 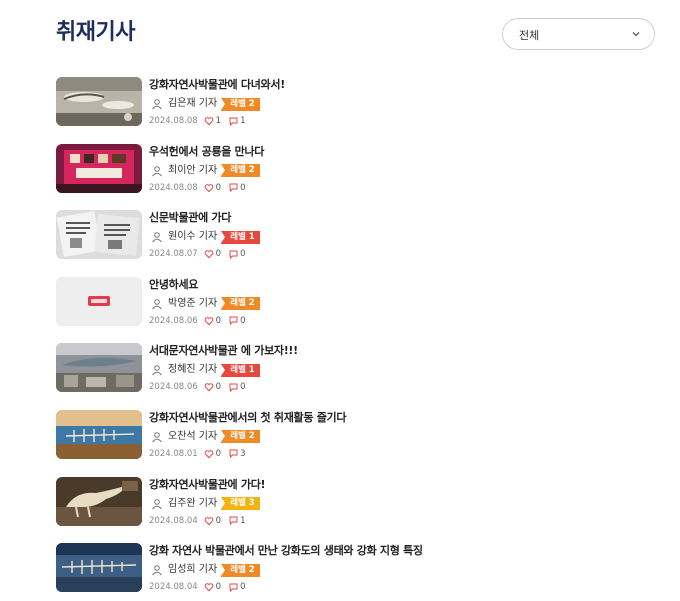 I want to click on article-author-row: 김은재 기자 레벨 2, so click(x=399, y=104).